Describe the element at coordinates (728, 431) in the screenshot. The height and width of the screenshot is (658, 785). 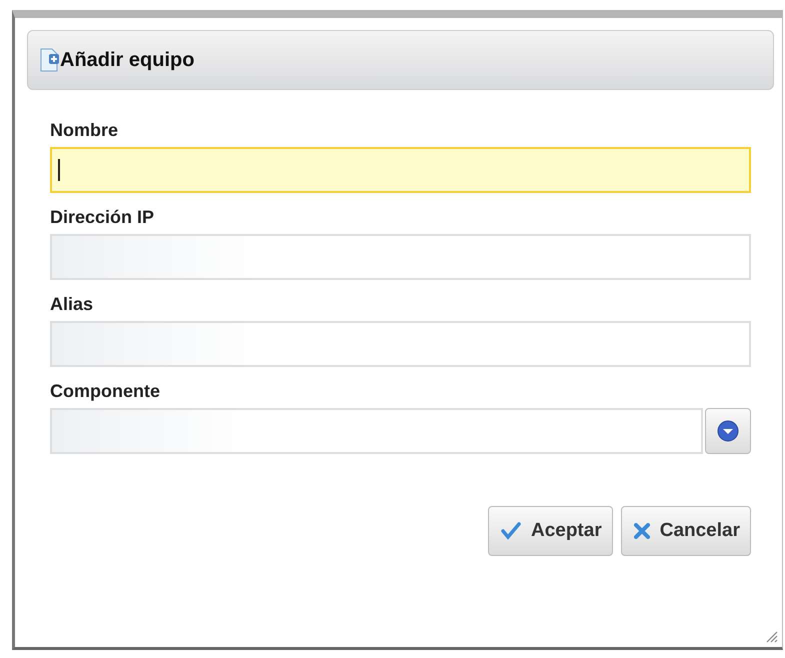
I see `dropdown-button` at that location.